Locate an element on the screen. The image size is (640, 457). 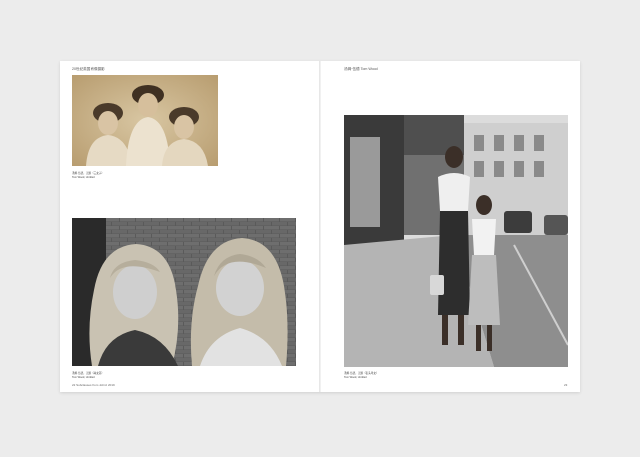
folio-right: 23 is located at coordinates (566, 385).